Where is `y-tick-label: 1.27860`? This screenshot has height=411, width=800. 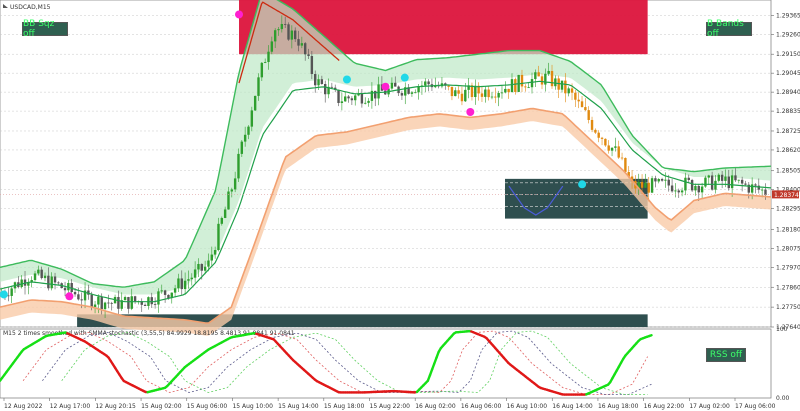 y-tick-label: 1.27860 is located at coordinates (788, 287).